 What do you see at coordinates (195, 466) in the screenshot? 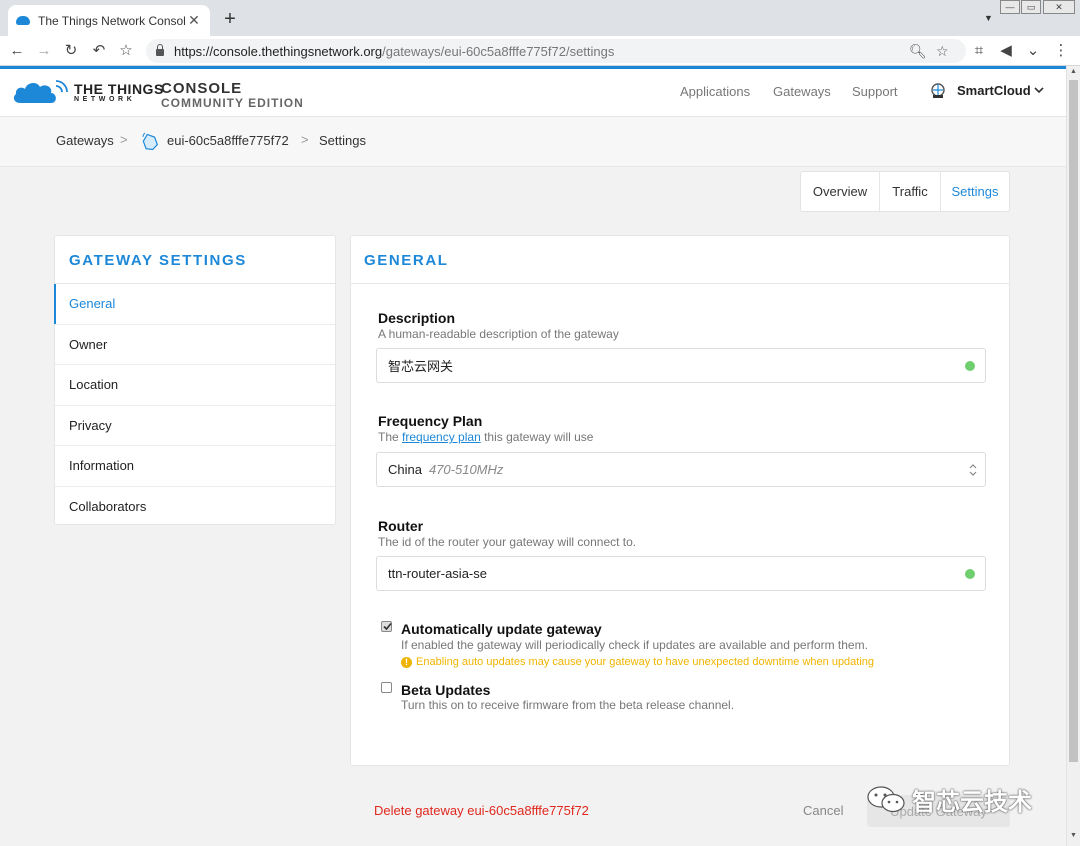
I see `sidebar-item-information: Information` at bounding box center [195, 466].